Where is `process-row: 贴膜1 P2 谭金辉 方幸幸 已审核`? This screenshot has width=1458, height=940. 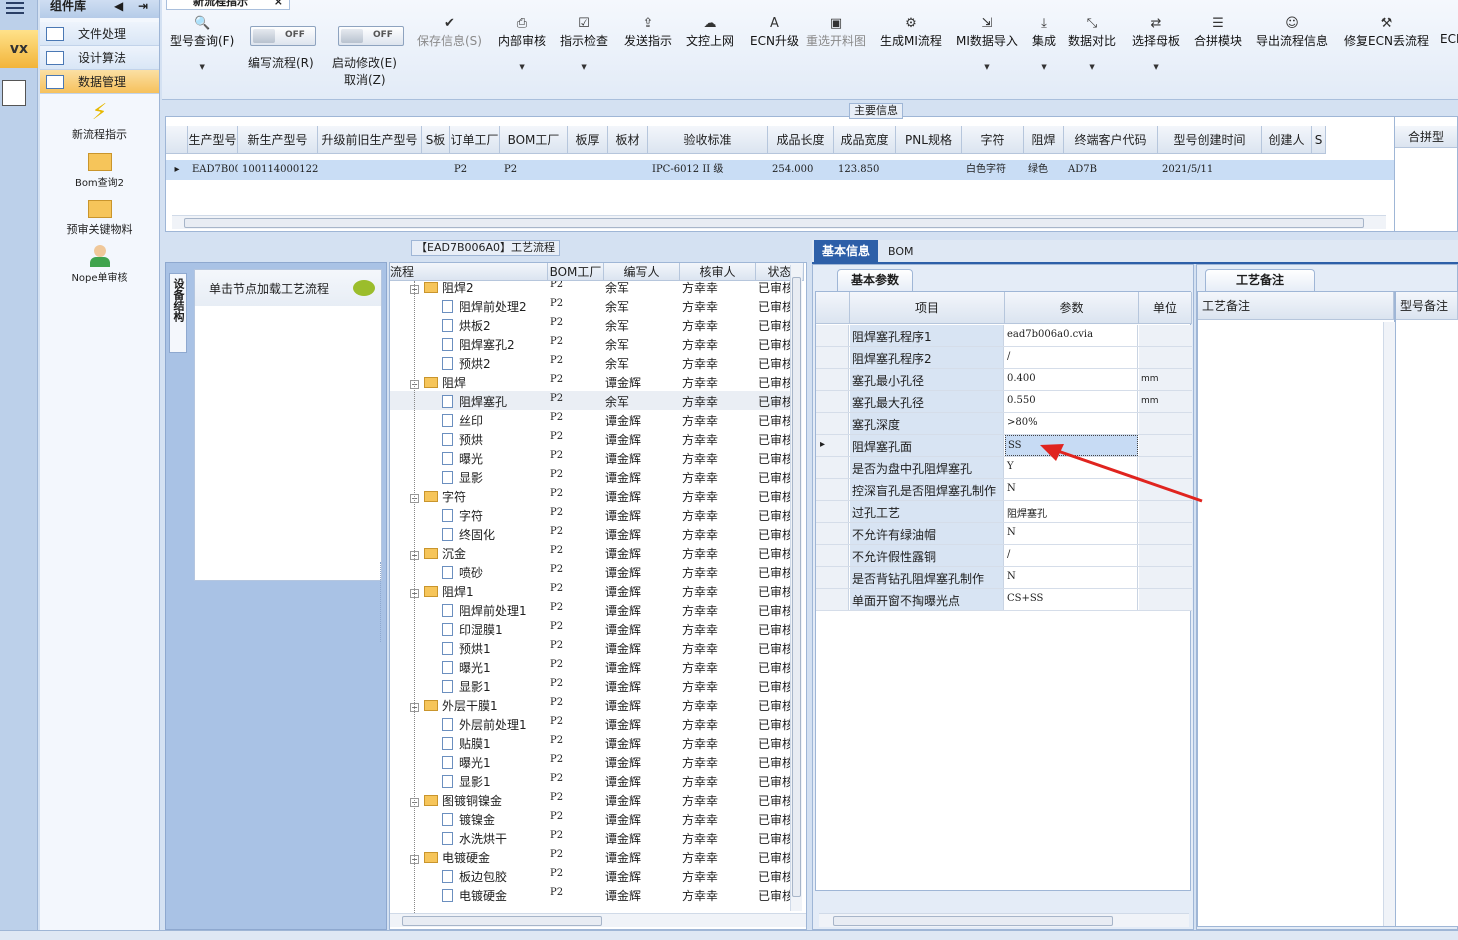
process-row: 贴膜1 P2 谭金辉 方幸幸 已审核 is located at coordinates (590, 742).